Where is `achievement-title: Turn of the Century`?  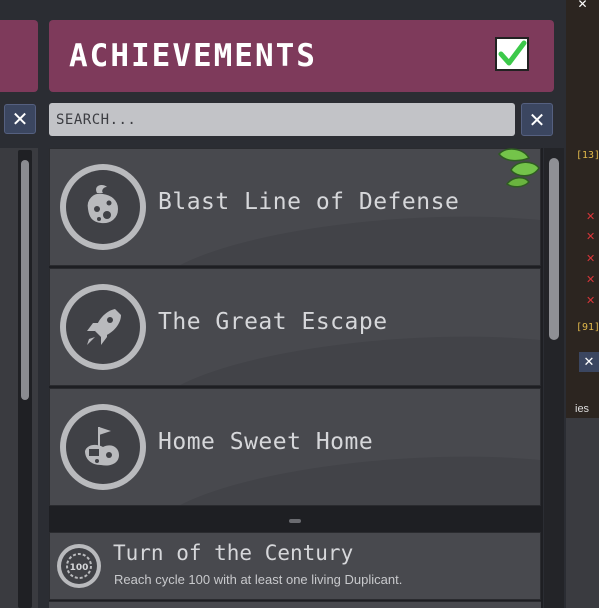 achievement-title: Turn of the Century is located at coordinates (233, 553).